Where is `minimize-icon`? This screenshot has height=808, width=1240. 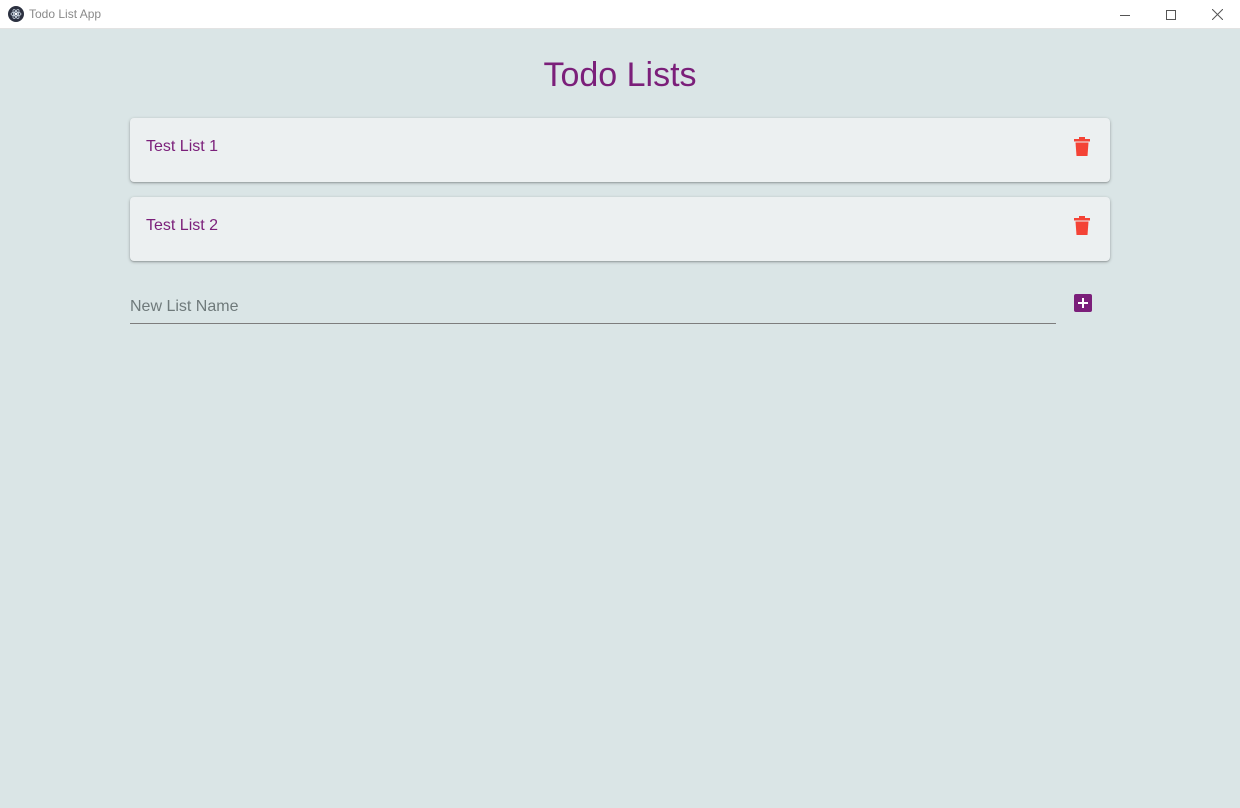 minimize-icon is located at coordinates (1125, 15).